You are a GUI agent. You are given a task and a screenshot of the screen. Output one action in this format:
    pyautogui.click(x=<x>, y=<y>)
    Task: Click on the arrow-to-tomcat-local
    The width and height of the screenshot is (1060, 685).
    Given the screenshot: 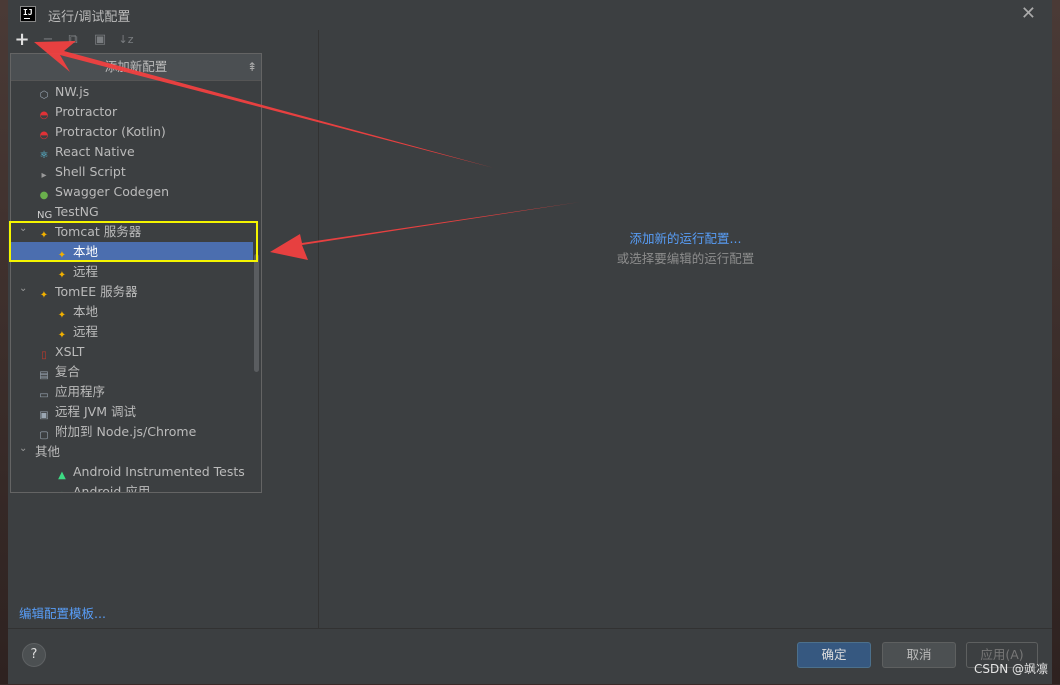 What is the action you would take?
    pyautogui.click(x=425, y=231)
    